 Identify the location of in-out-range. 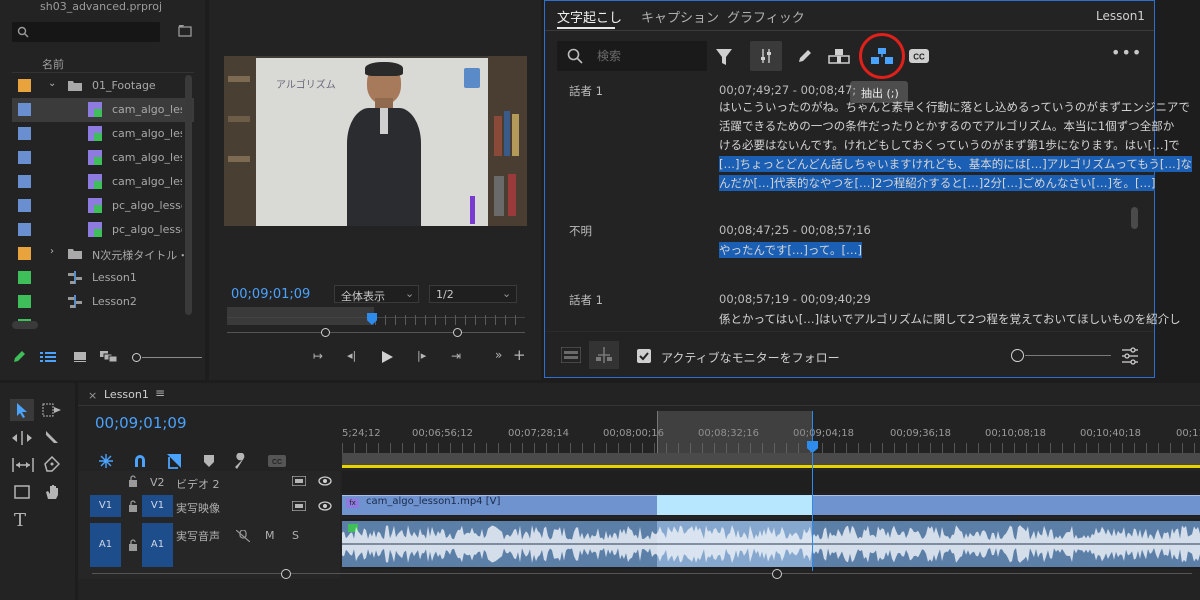
(735, 432).